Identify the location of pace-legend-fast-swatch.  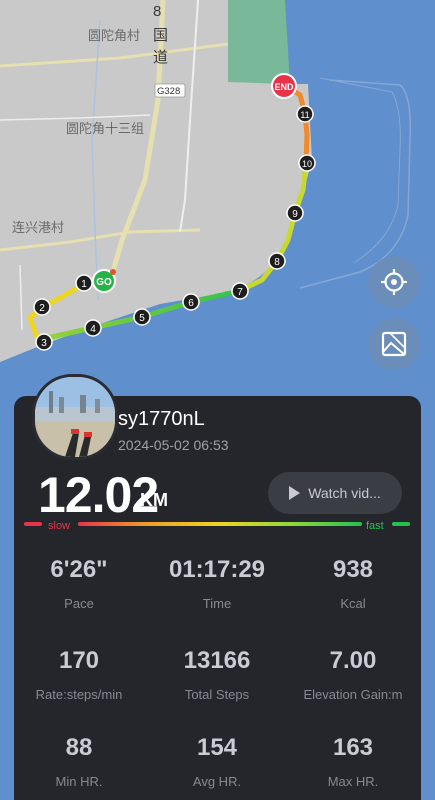
(401, 524).